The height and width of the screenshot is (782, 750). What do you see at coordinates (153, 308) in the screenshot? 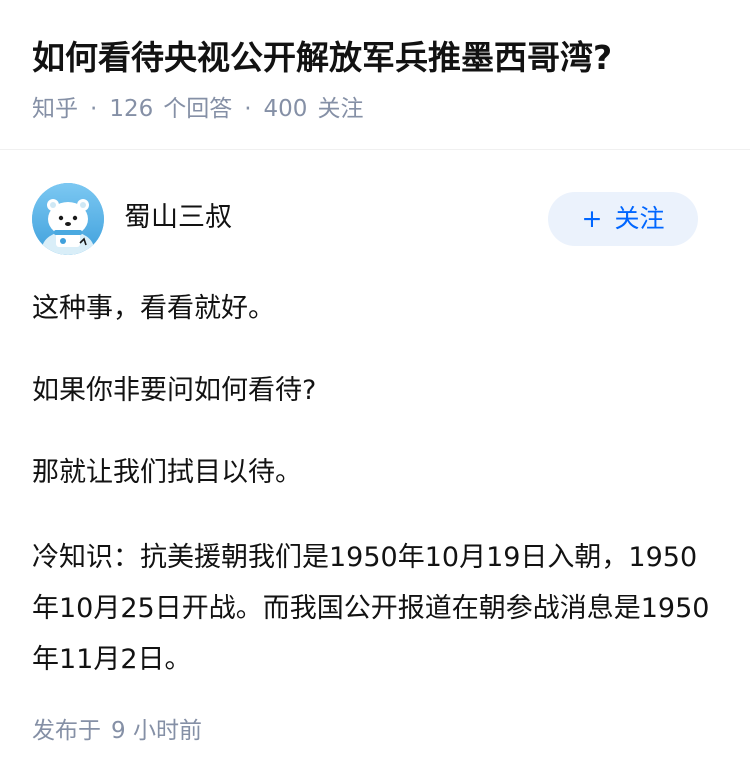
I see `answer-paragraph: 这种事，看看就好。` at bounding box center [153, 308].